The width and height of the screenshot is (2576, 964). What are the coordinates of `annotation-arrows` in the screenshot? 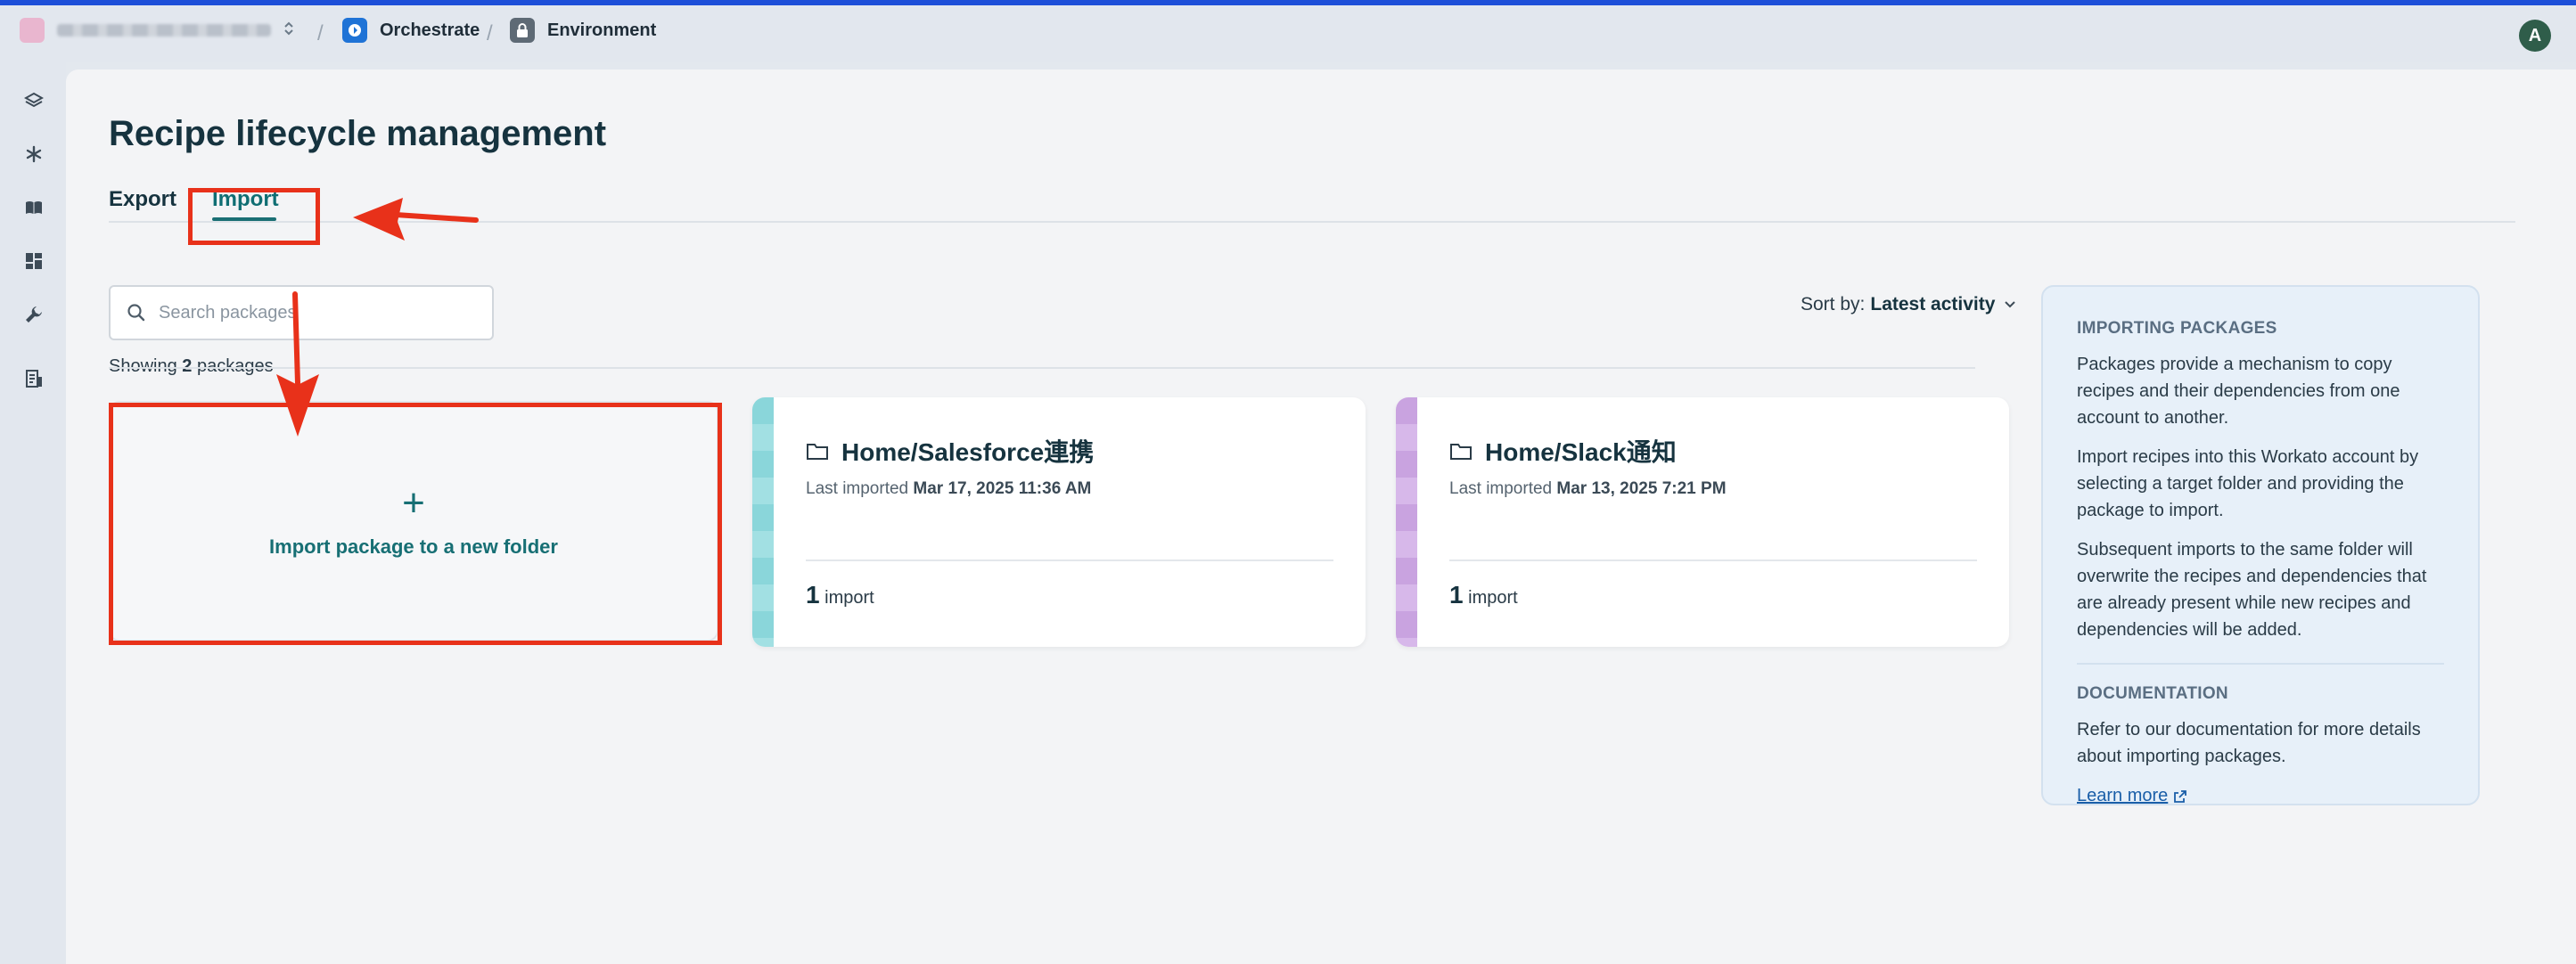 It's located at (377, 317).